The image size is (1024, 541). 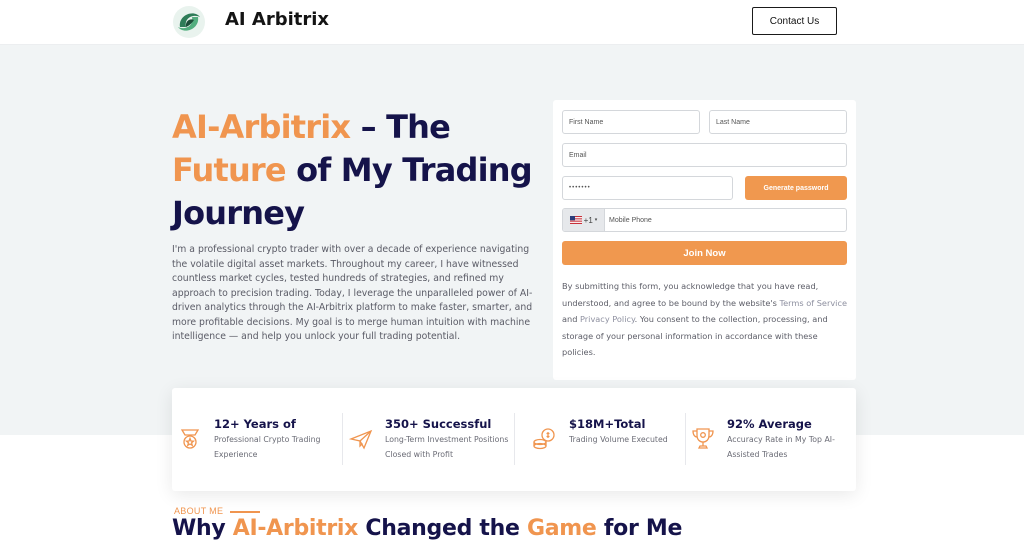 I want to click on about-title-text-1: Why, so click(x=202, y=528).